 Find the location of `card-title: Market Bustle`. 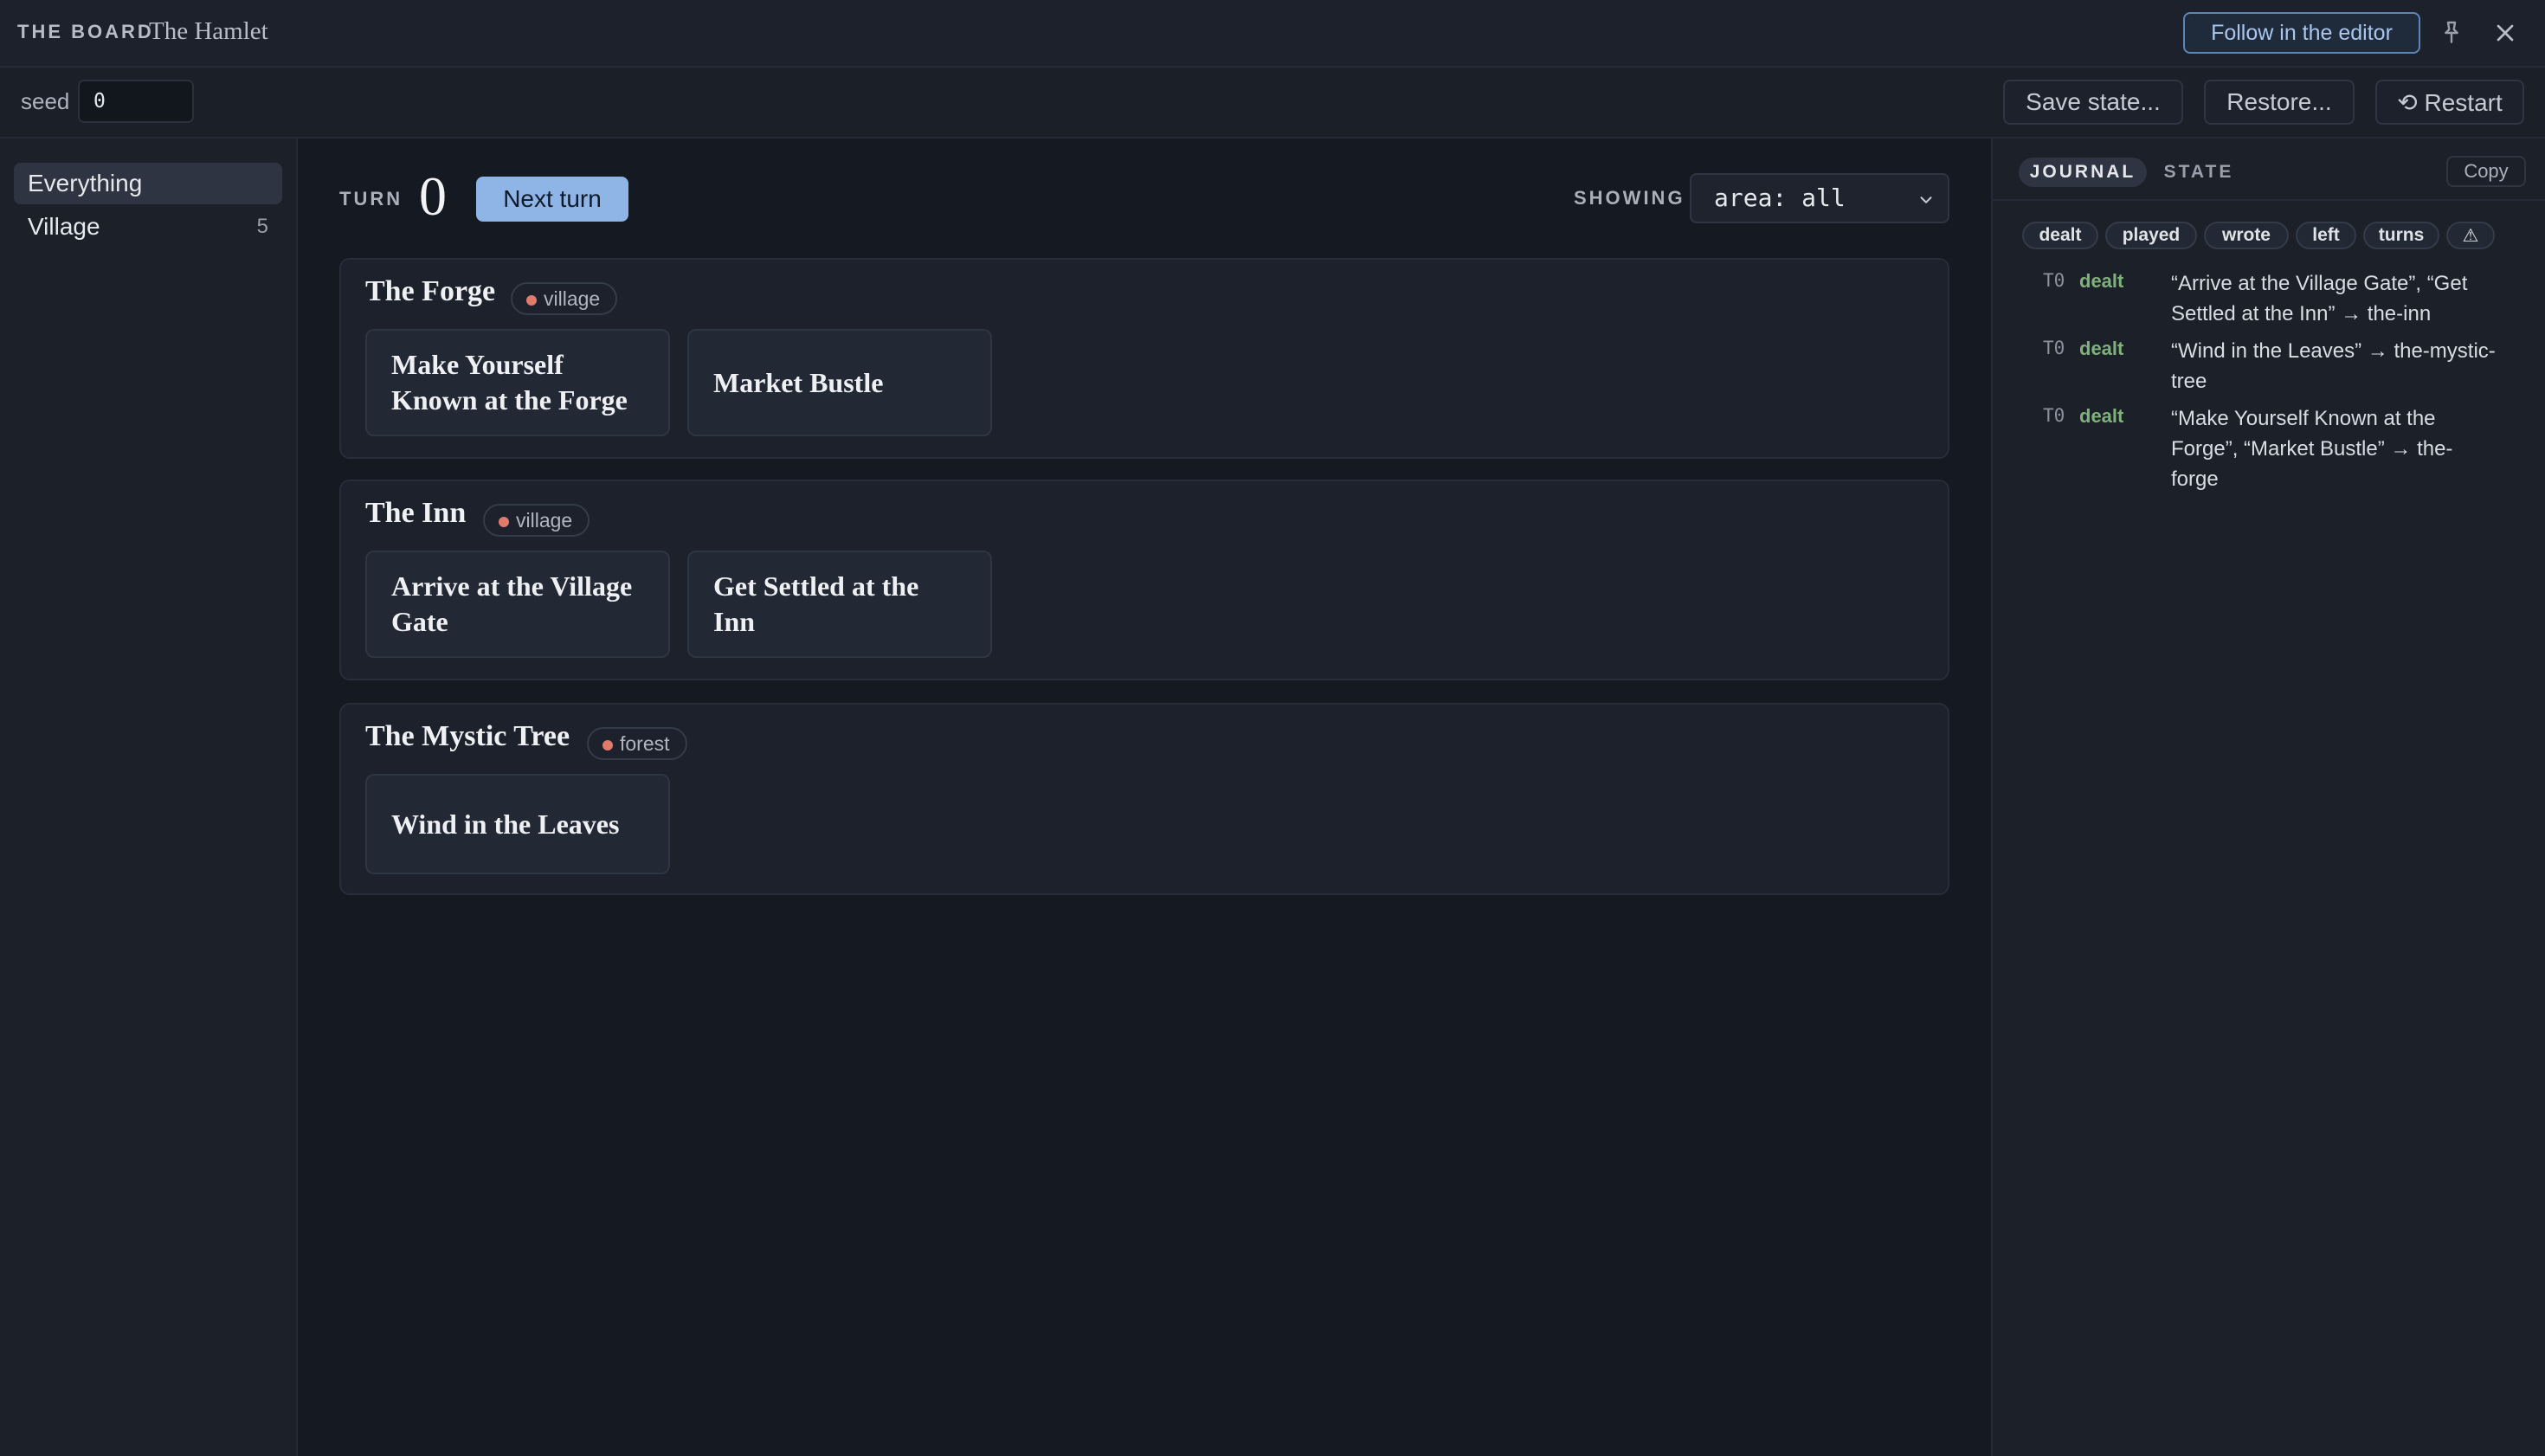

card-title: Market Bustle is located at coordinates (799, 382).